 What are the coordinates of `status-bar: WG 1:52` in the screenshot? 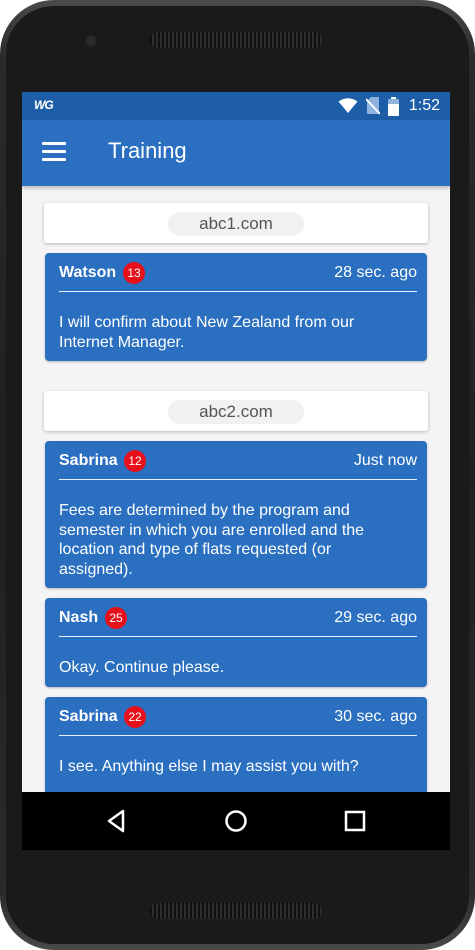 It's located at (236, 106).